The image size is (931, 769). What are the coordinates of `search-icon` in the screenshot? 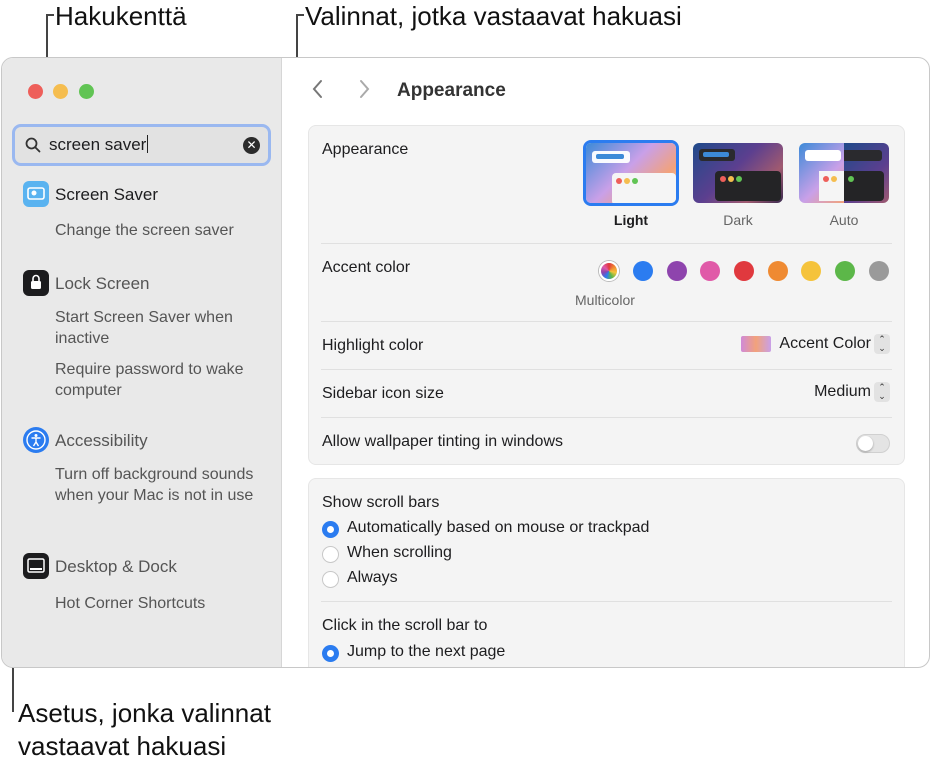 It's located at (33, 145).